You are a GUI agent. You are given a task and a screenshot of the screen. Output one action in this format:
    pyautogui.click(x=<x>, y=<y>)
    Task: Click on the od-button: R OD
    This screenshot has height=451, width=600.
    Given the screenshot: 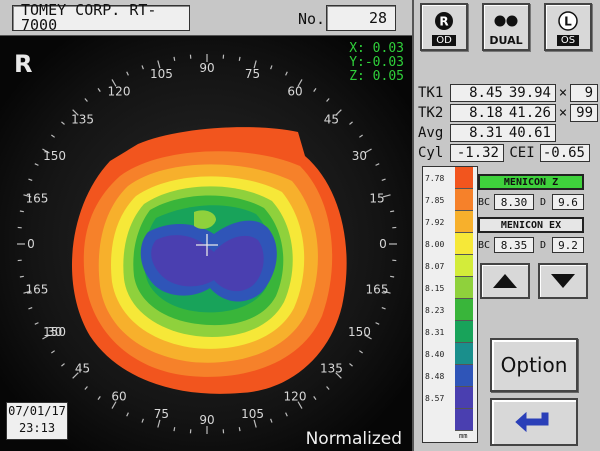 What is the action you would take?
    pyautogui.click(x=444, y=27)
    